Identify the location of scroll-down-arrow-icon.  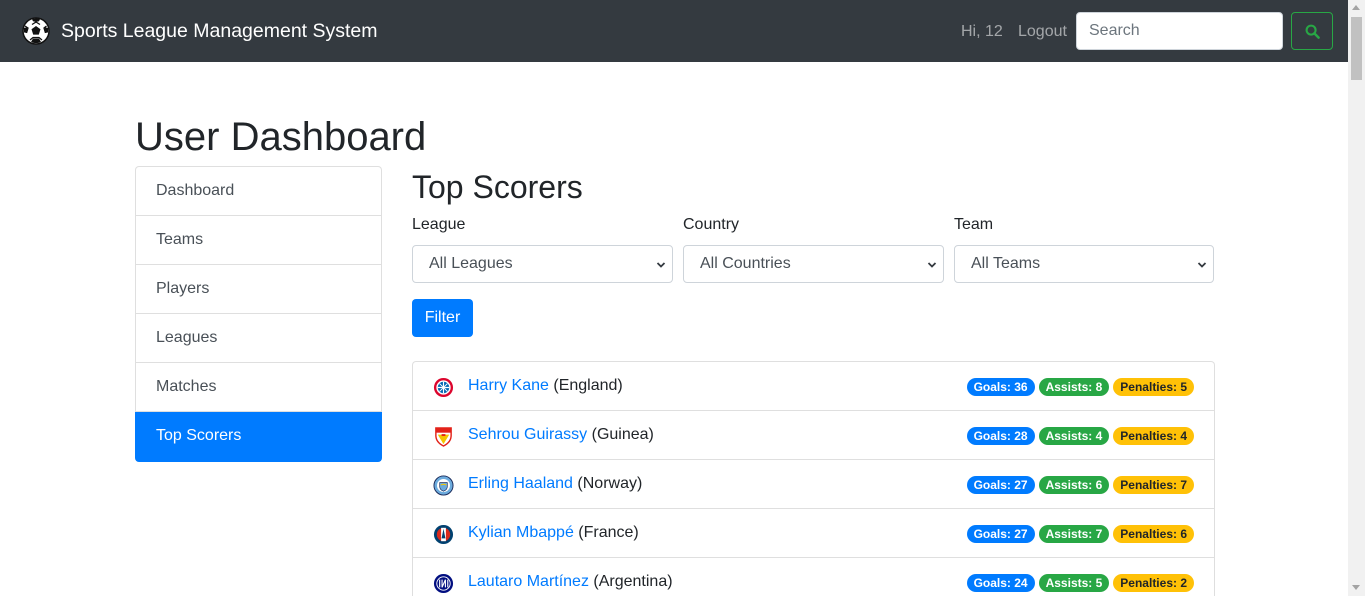
(1356, 587).